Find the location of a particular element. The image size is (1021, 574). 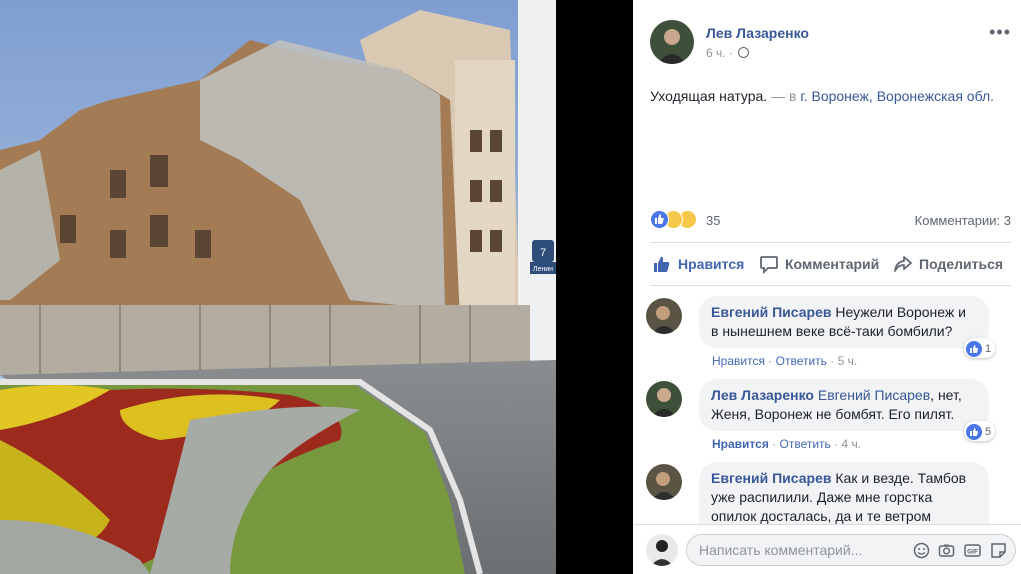

gif-icon: GIF is located at coordinates (972, 550).